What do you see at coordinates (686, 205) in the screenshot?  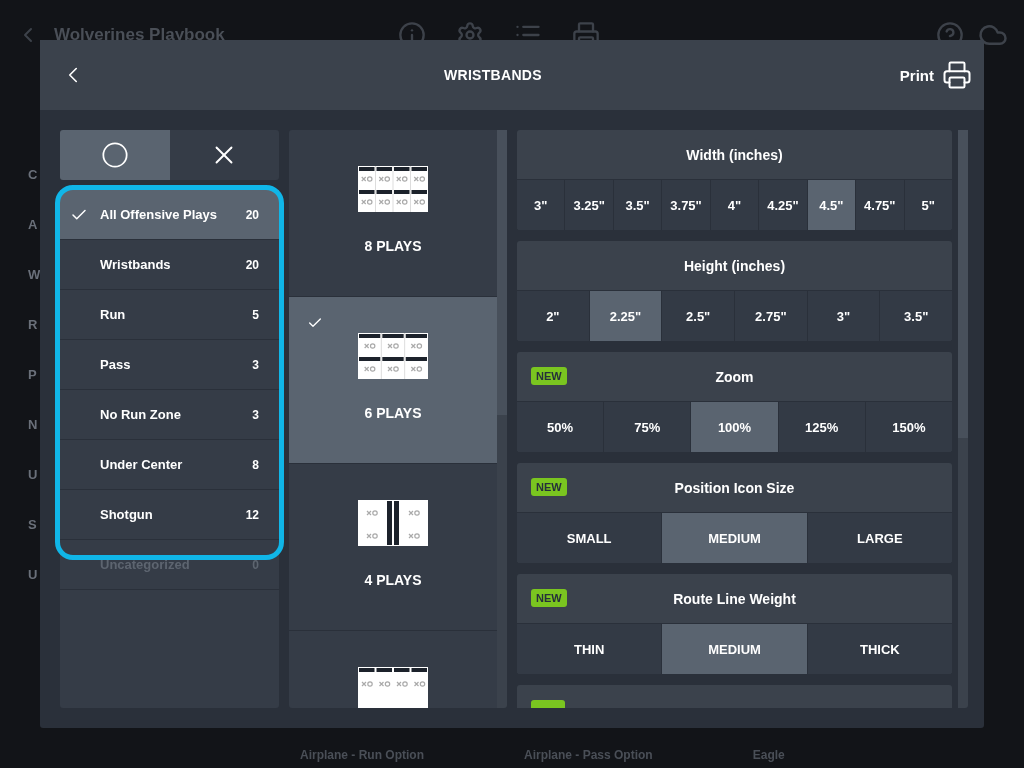 I see `option-button: 3.75"` at bounding box center [686, 205].